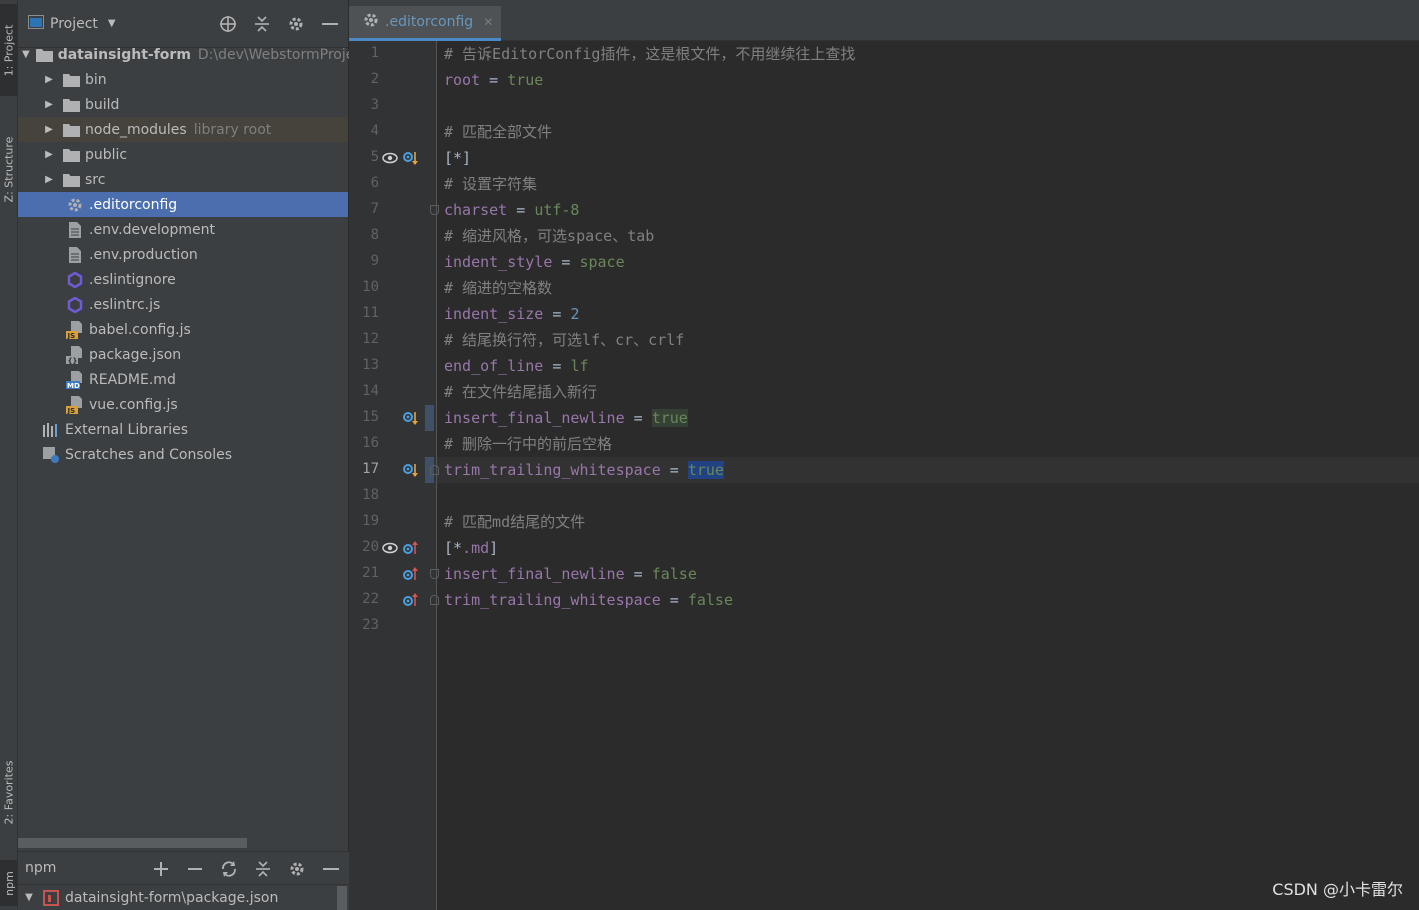 Image resolution: width=1419 pixels, height=910 pixels. I want to click on line-number: 2, so click(374, 79).